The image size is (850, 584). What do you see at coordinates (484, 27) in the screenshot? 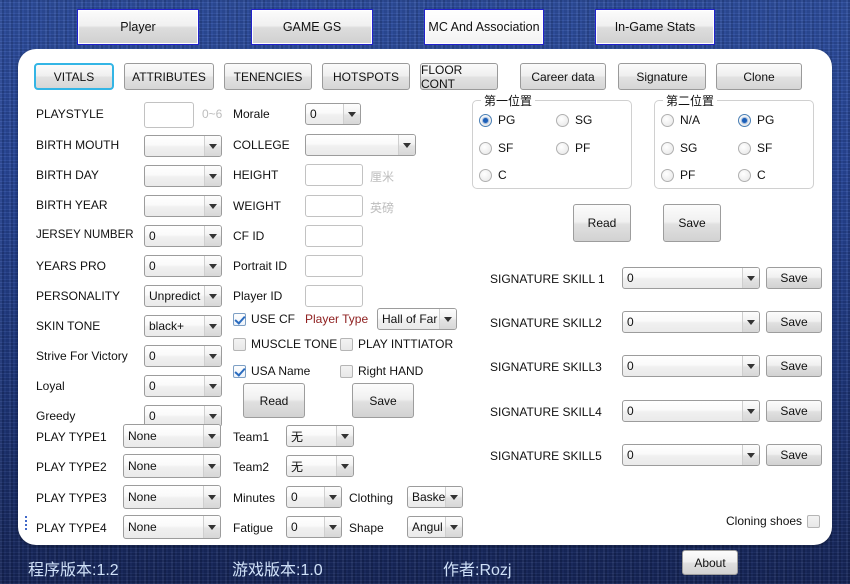
I see `main-tab-mc-and-association: MC And Association` at bounding box center [484, 27].